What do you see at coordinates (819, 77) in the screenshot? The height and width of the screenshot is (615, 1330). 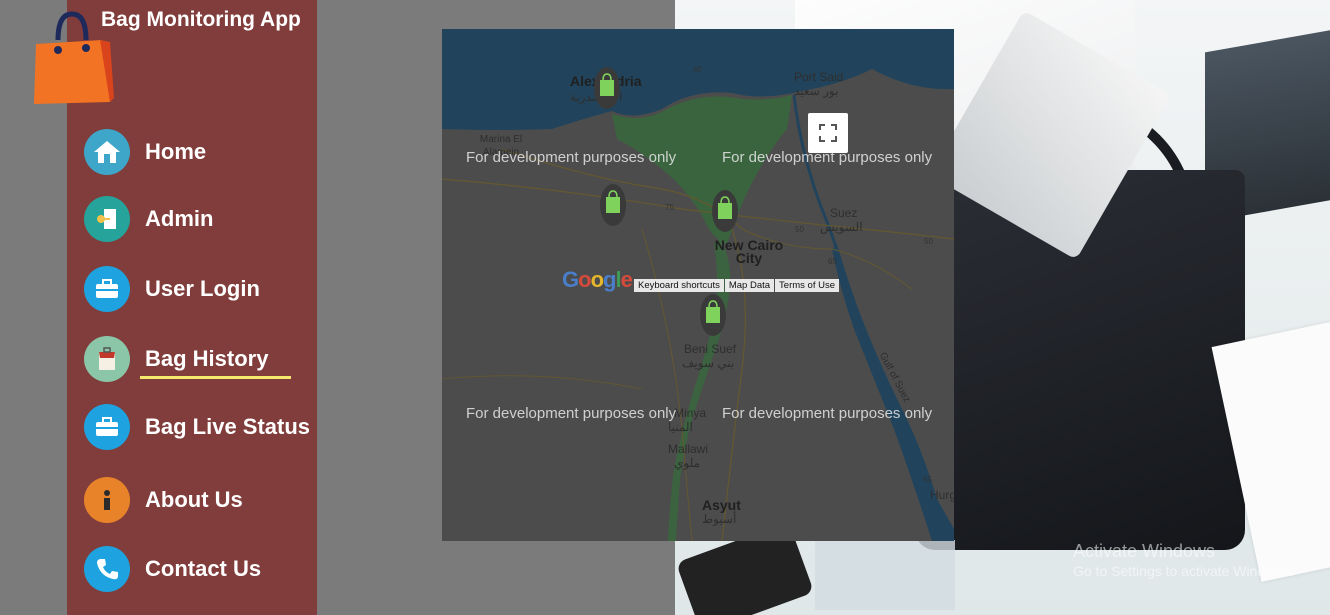 I see `city-label: Port Said` at bounding box center [819, 77].